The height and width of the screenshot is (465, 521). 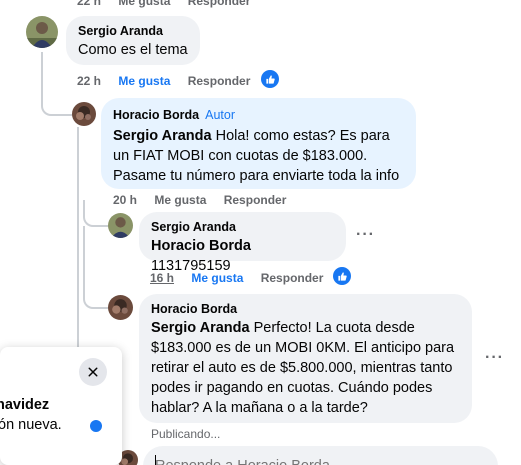 I want to click on comment-header: Horacio Borda Autor, so click(x=258, y=115).